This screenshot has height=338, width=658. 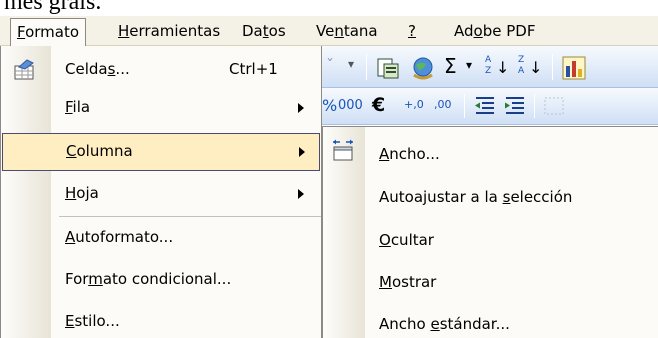 I want to click on increase-indent-icon, so click(x=515, y=106).